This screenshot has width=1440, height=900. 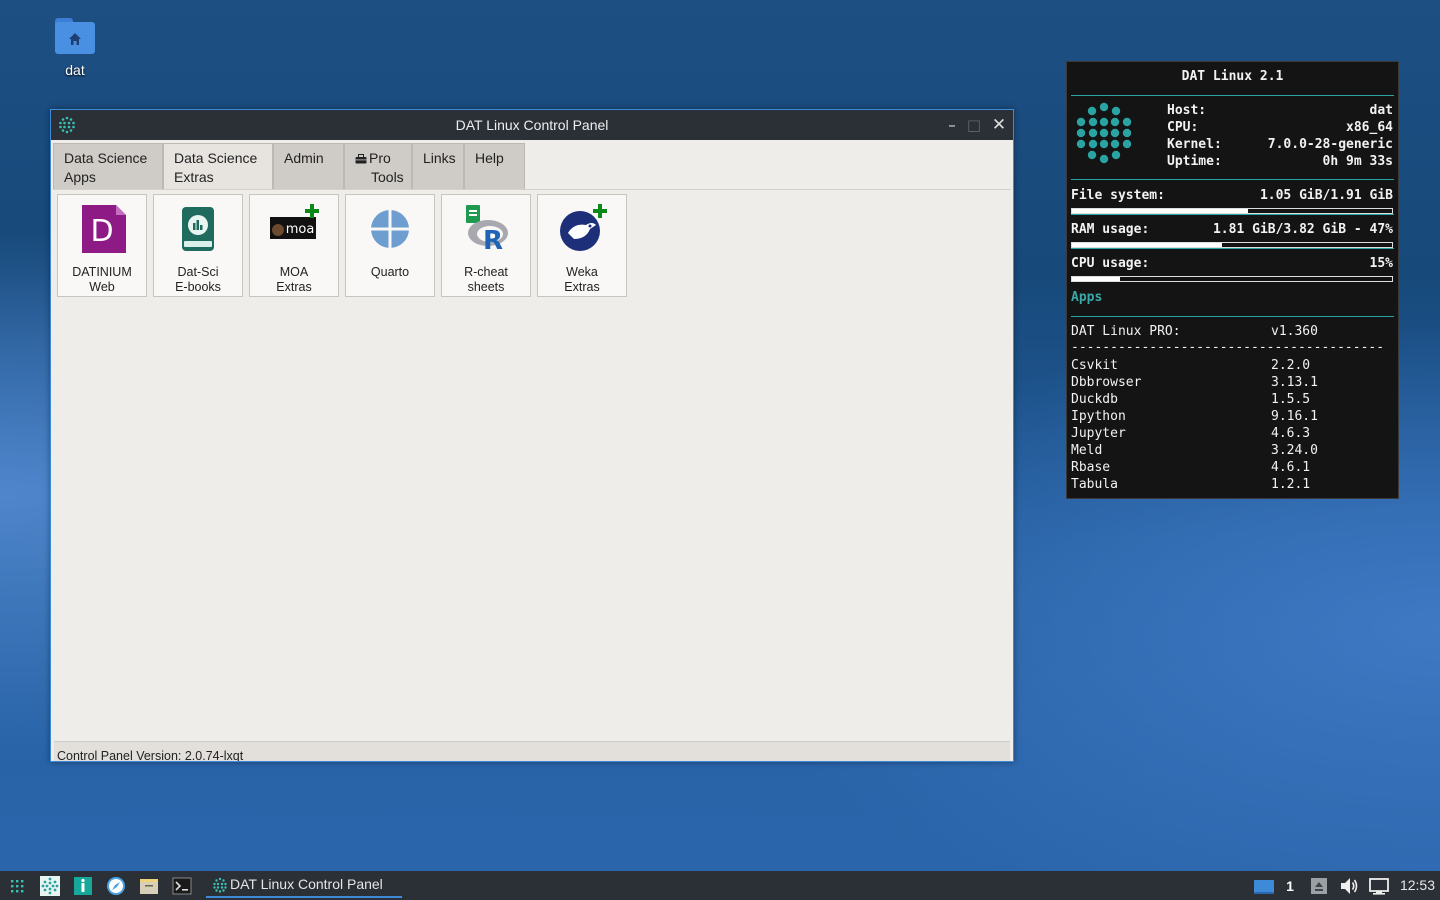 I want to click on app-name: Meld, so click(x=1087, y=450).